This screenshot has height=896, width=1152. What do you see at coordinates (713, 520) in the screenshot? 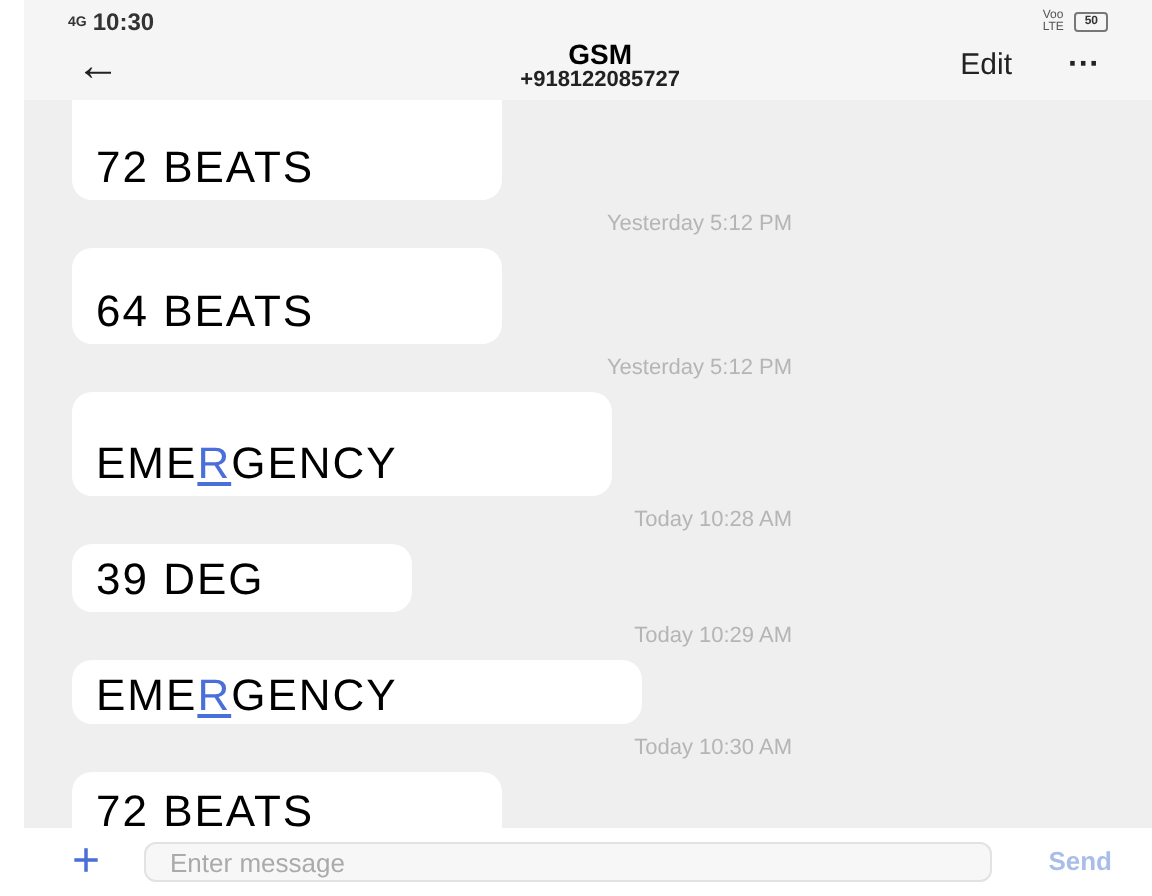
I see `message-timestamp: Today 10:28 AM` at bounding box center [713, 520].